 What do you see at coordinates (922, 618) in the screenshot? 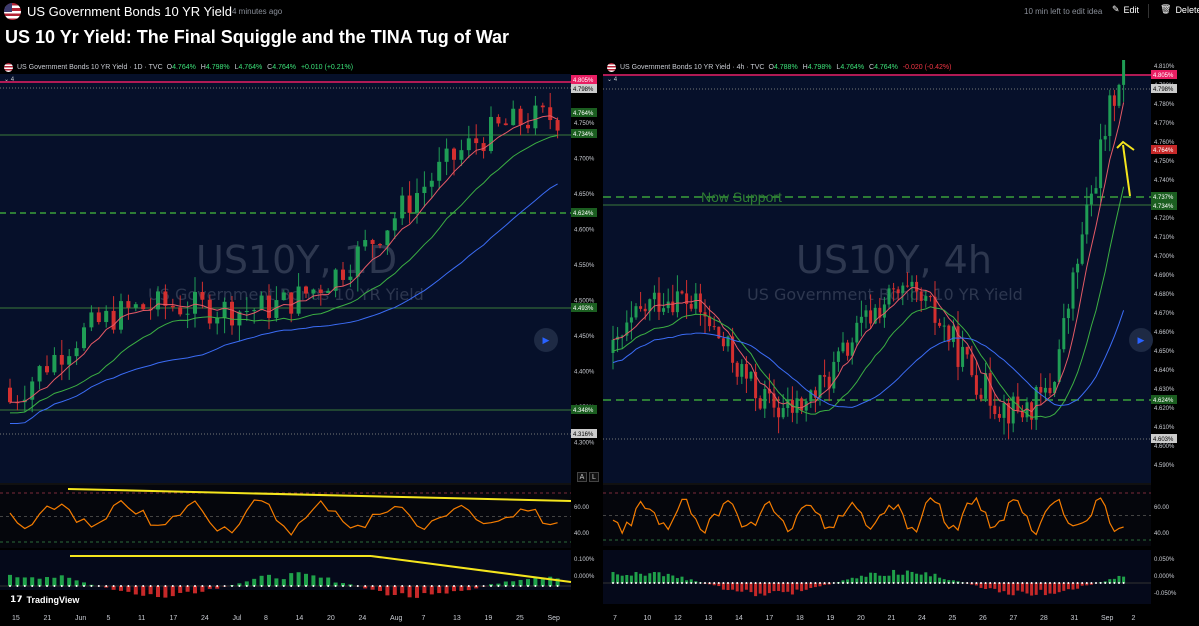
I see `time-axis-label: 24` at bounding box center [922, 618].